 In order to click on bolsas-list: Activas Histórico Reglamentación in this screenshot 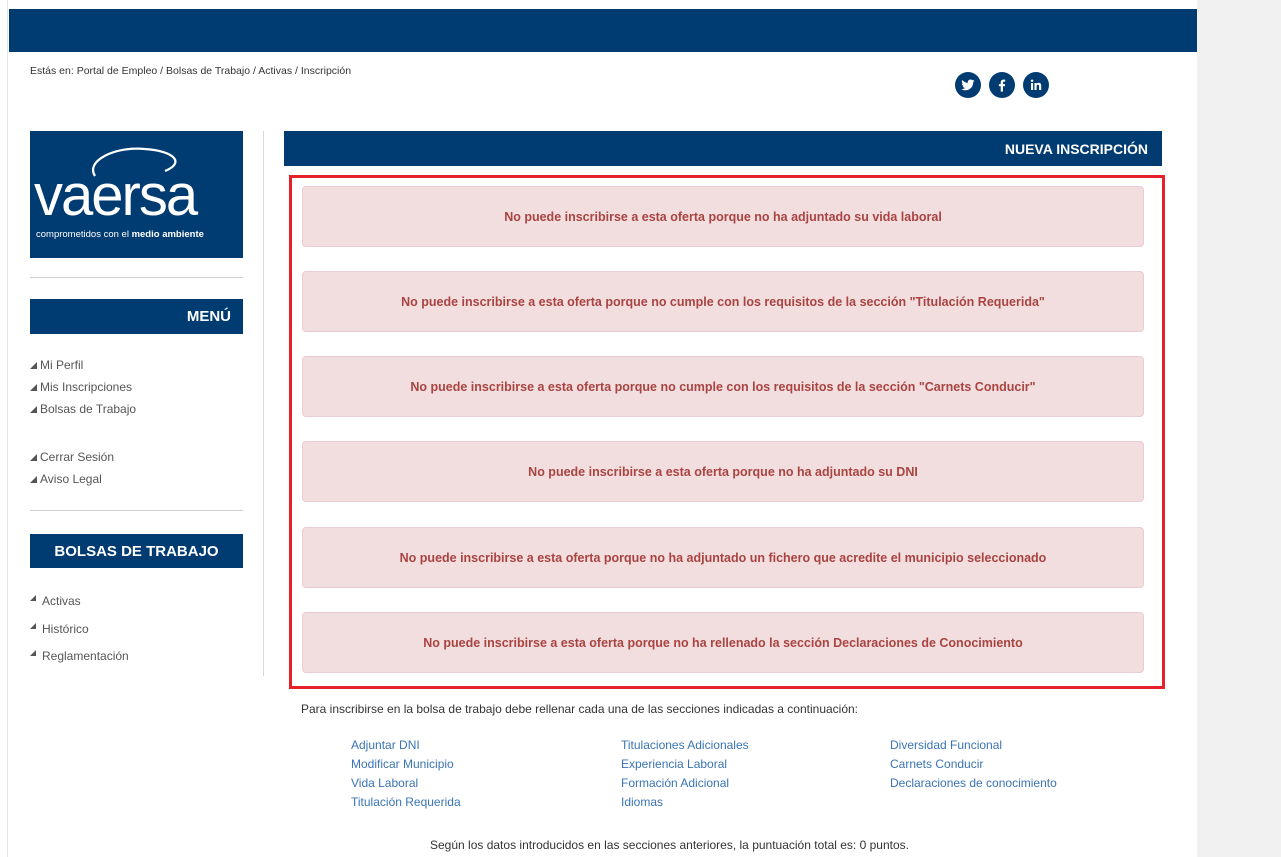, I will do `click(79, 629)`.